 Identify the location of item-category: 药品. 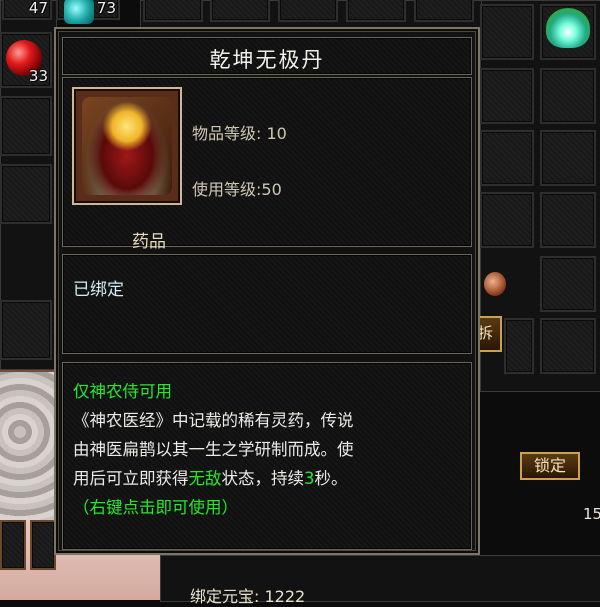
(149, 242).